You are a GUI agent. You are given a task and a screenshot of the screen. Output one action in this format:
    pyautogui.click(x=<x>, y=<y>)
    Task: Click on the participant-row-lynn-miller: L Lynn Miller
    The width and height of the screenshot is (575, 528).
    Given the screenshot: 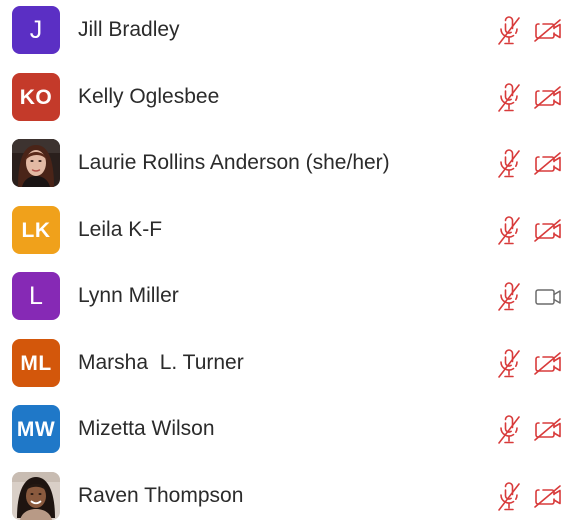 What is the action you would take?
    pyautogui.click(x=287, y=298)
    